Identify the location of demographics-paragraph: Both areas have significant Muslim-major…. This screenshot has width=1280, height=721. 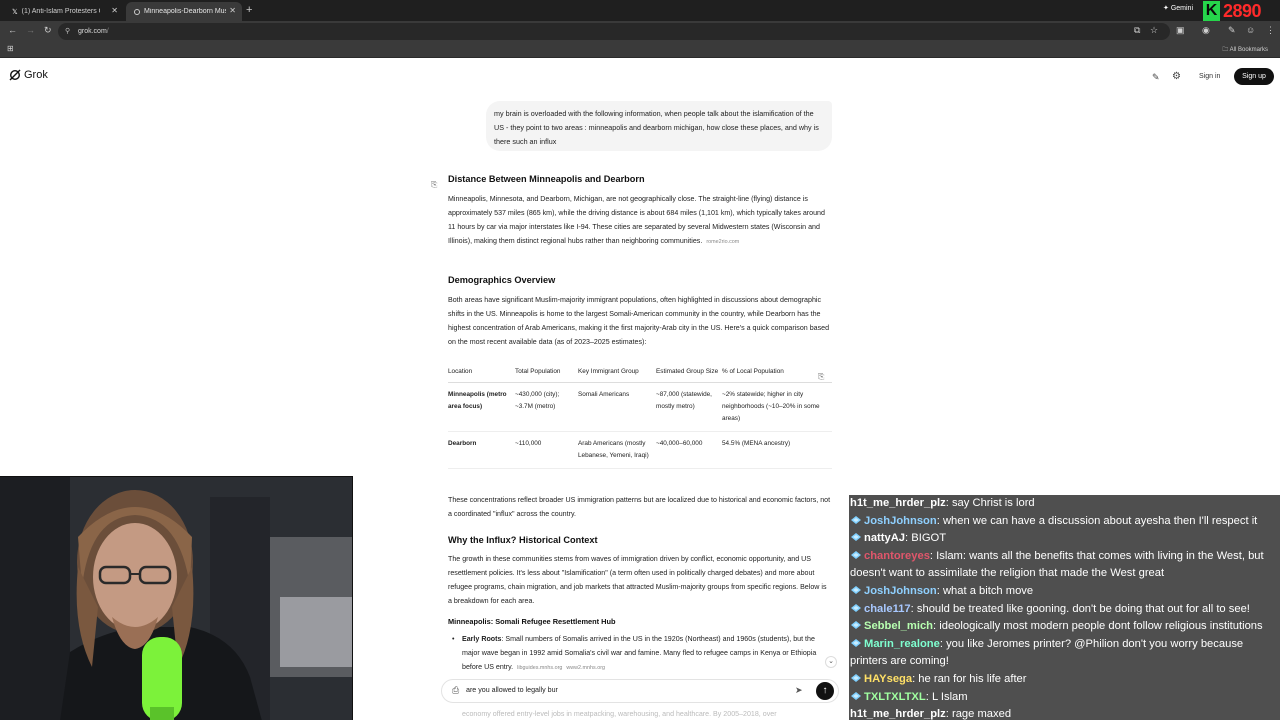
(639, 321).